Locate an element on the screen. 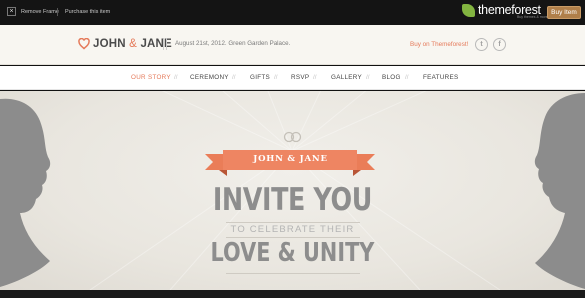  groom-name: JOHN is located at coordinates (109, 44).